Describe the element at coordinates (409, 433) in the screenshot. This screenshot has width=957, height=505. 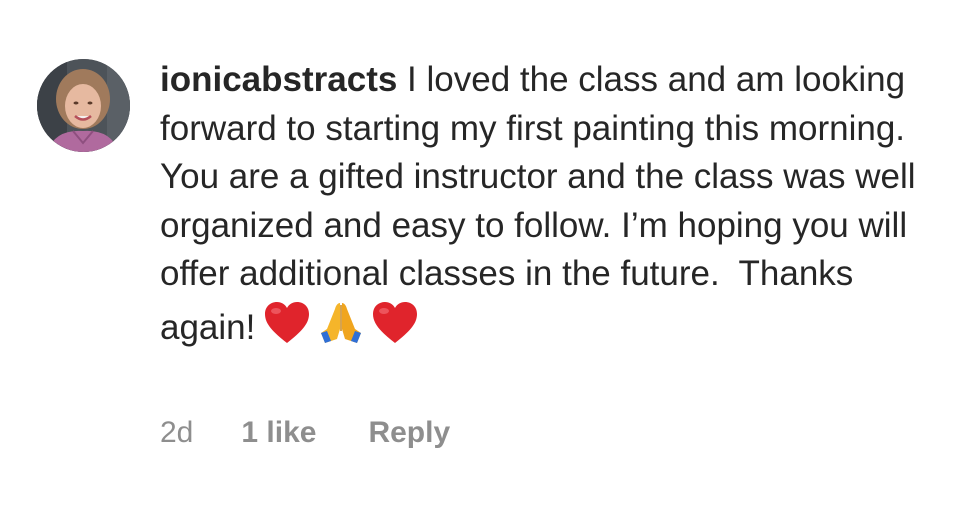
I see `reply-button: Reply` at that location.